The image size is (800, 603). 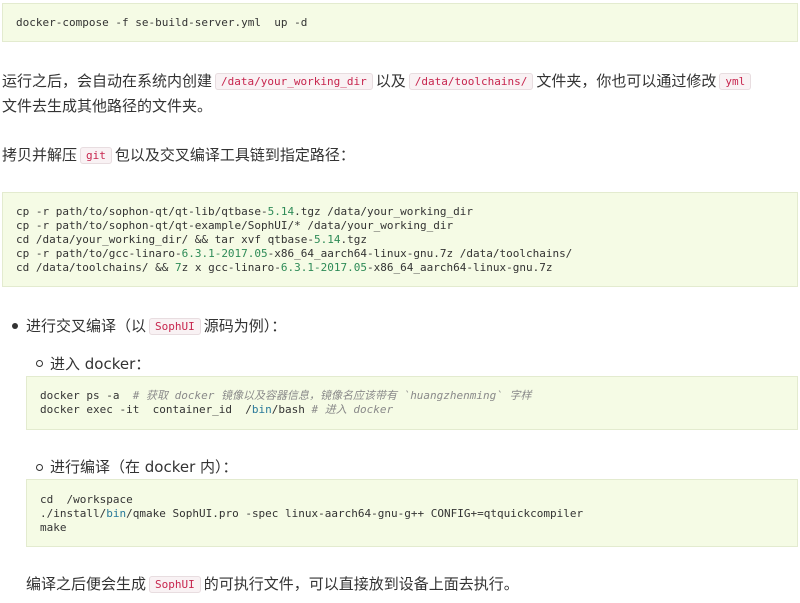 What do you see at coordinates (231, 267) in the screenshot?
I see `code-token: z x gcc-linaro-` at bounding box center [231, 267].